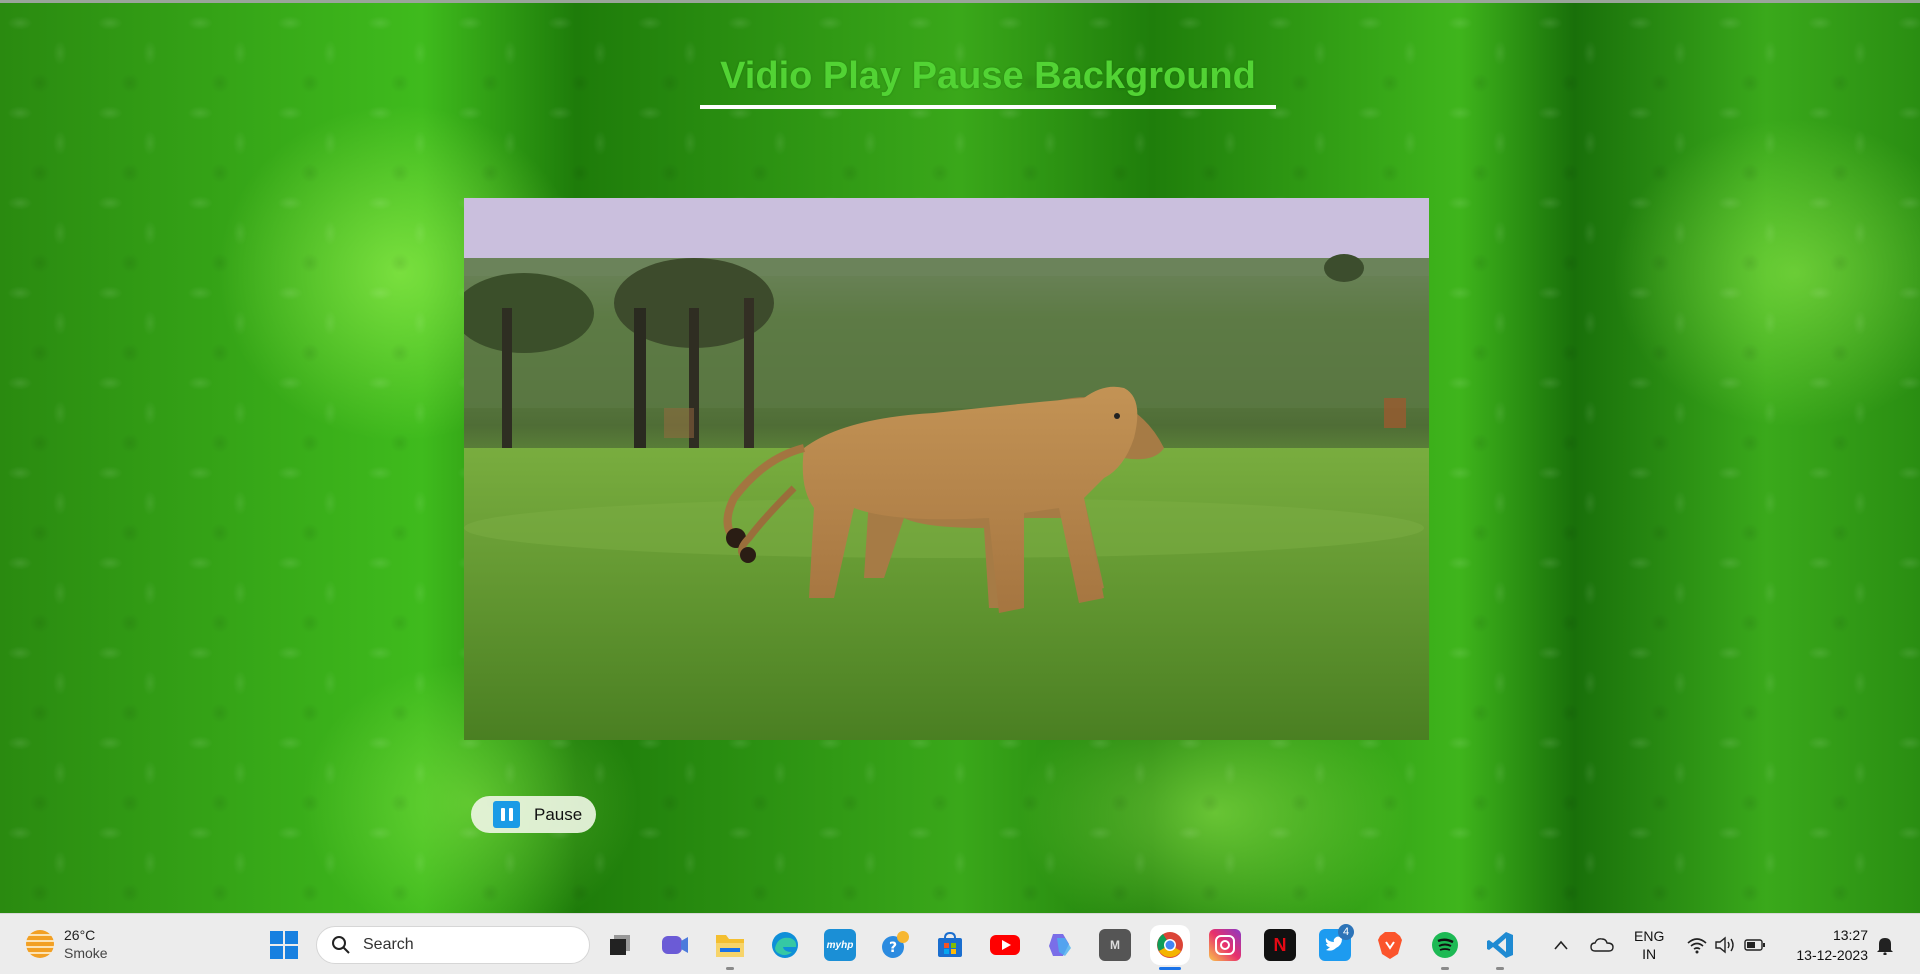 Image resolution: width=1920 pixels, height=974 pixels. I want to click on spotify-running-indicator, so click(1445, 968).